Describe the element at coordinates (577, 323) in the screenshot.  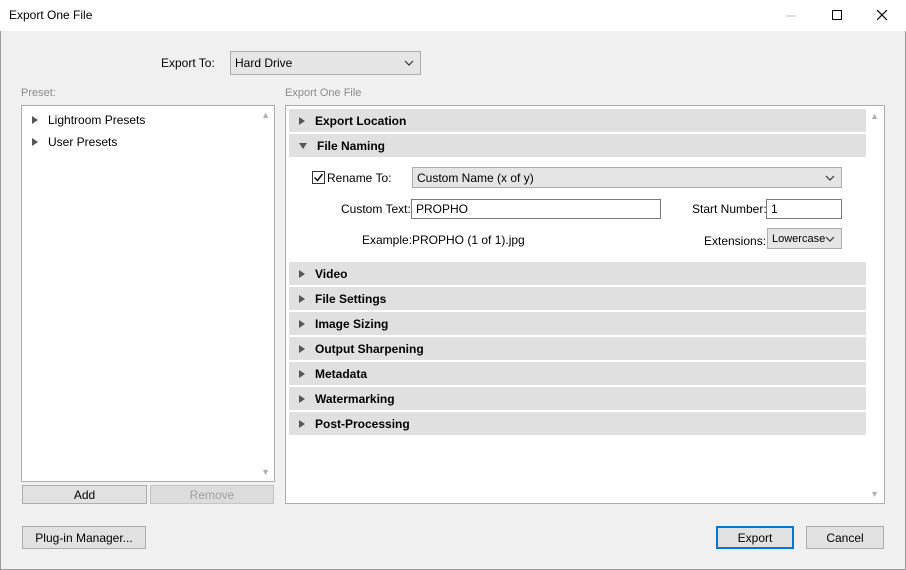
I see `section-image-sizing: Image Sizing` at that location.